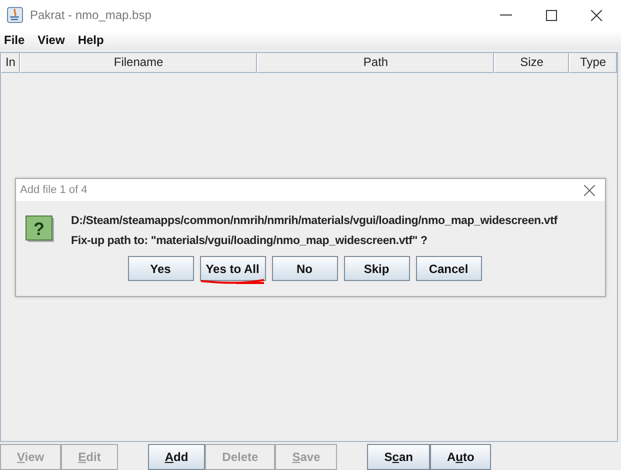 This screenshot has width=621, height=470. What do you see at coordinates (10, 63) in the screenshot?
I see `column-header: In` at bounding box center [10, 63].